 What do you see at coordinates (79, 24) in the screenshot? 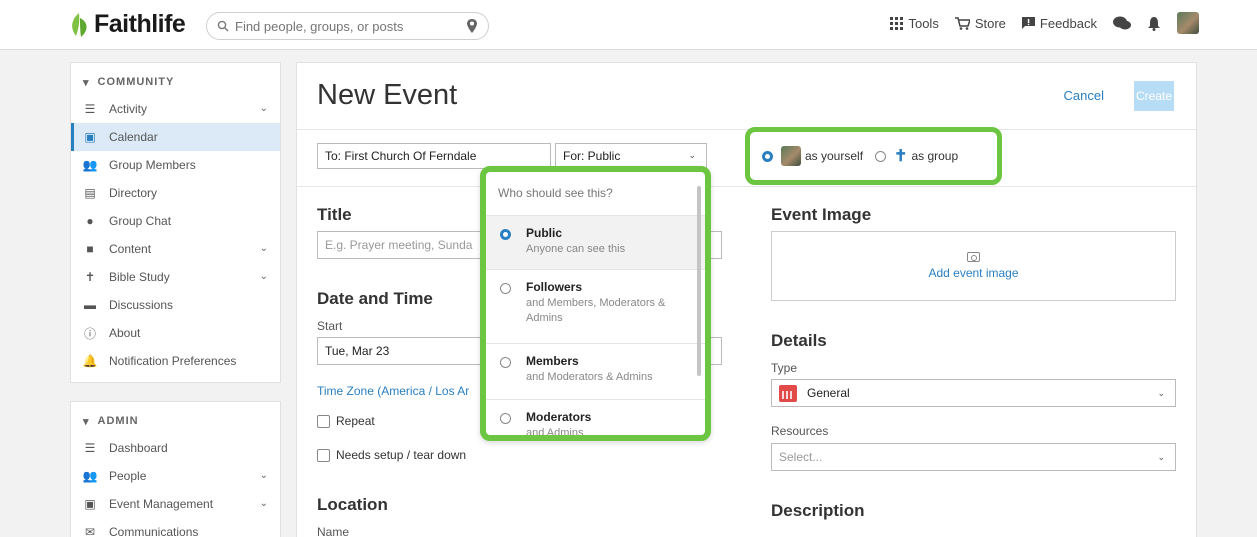
I see `leaf-icon` at bounding box center [79, 24].